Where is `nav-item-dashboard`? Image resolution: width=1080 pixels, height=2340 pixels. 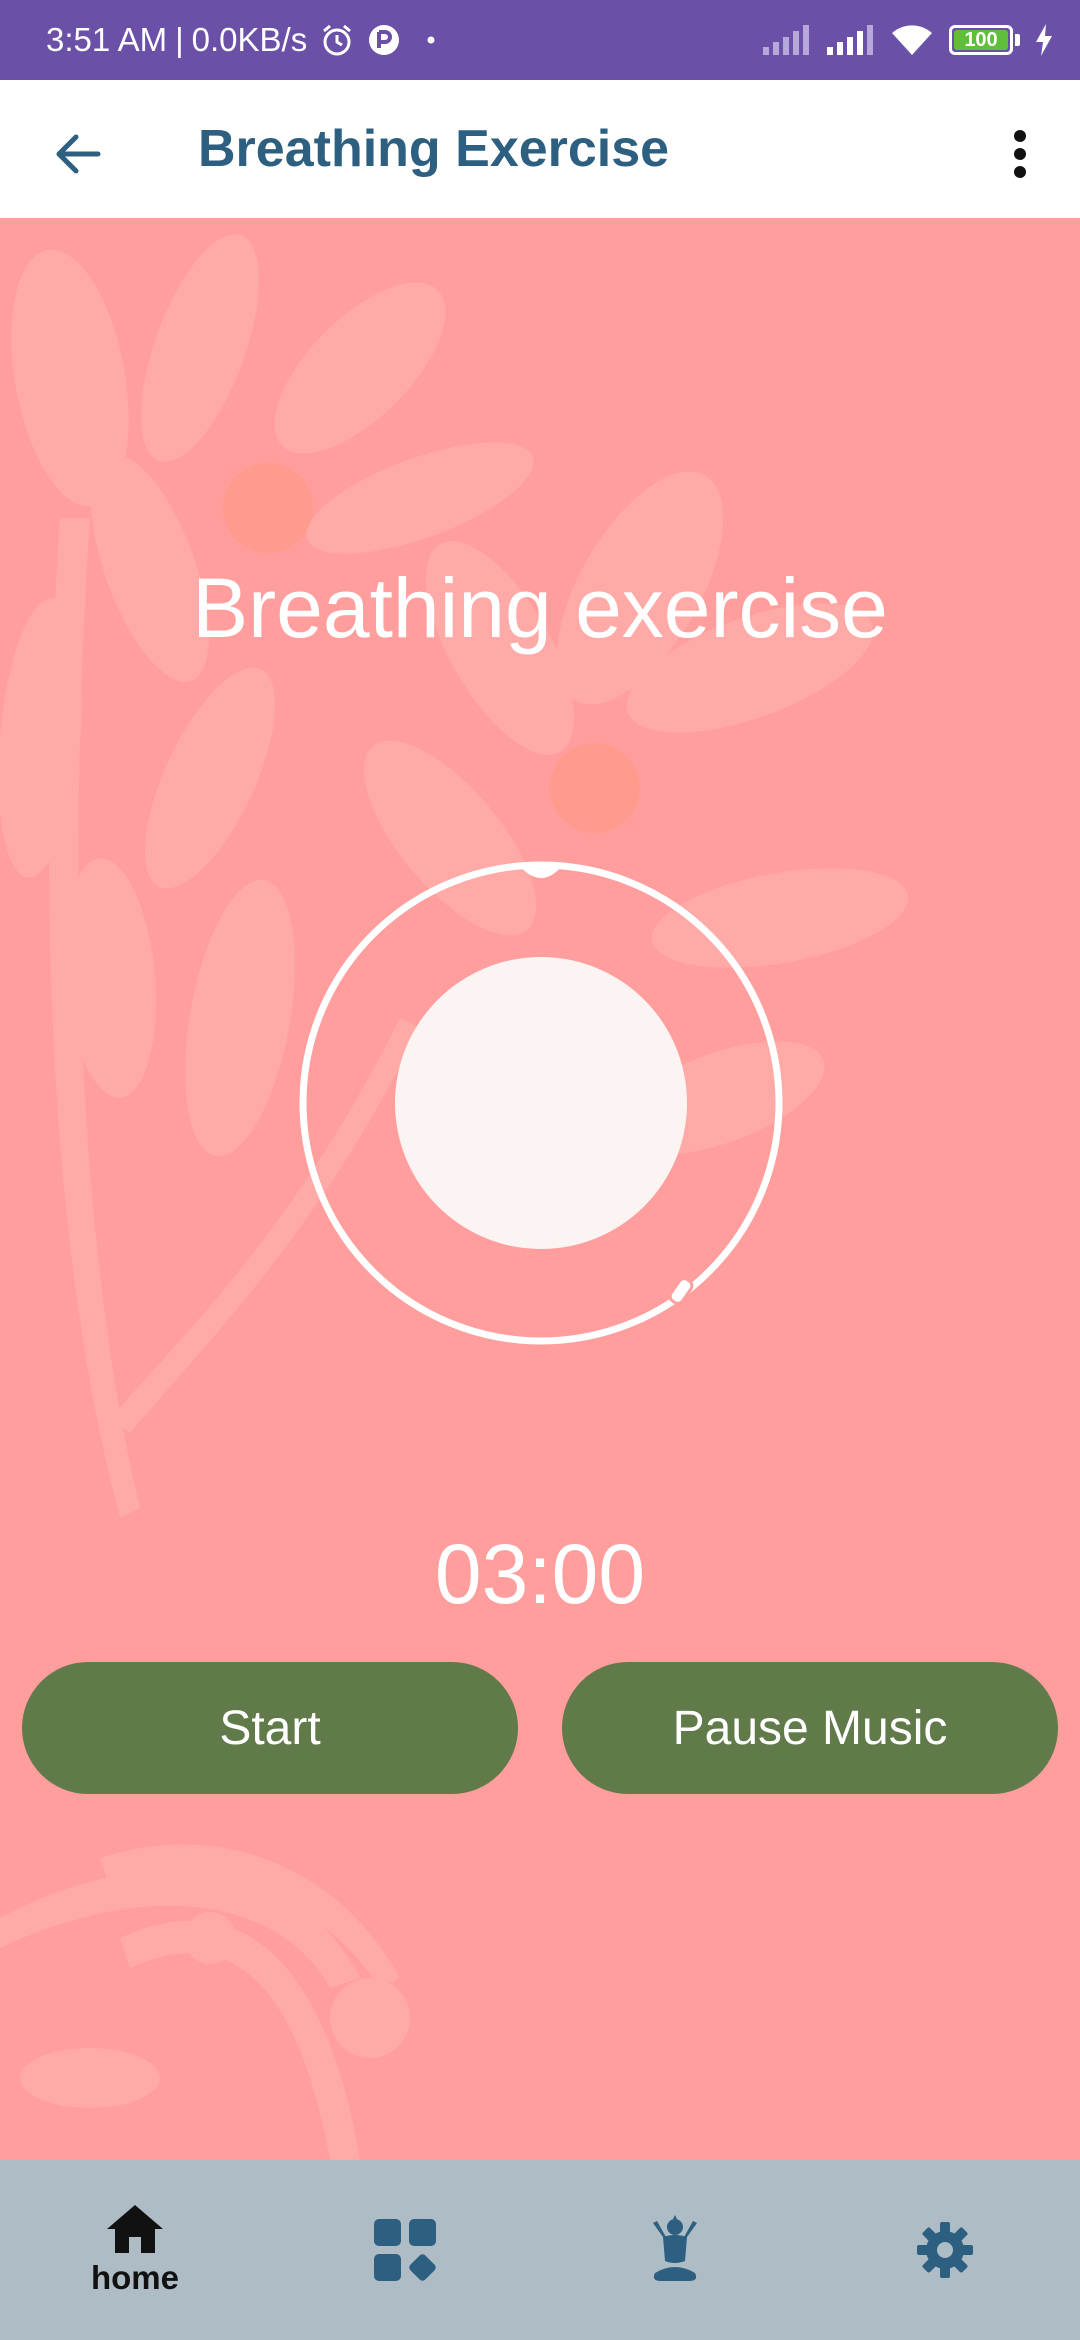 nav-item-dashboard is located at coordinates (405, 2250).